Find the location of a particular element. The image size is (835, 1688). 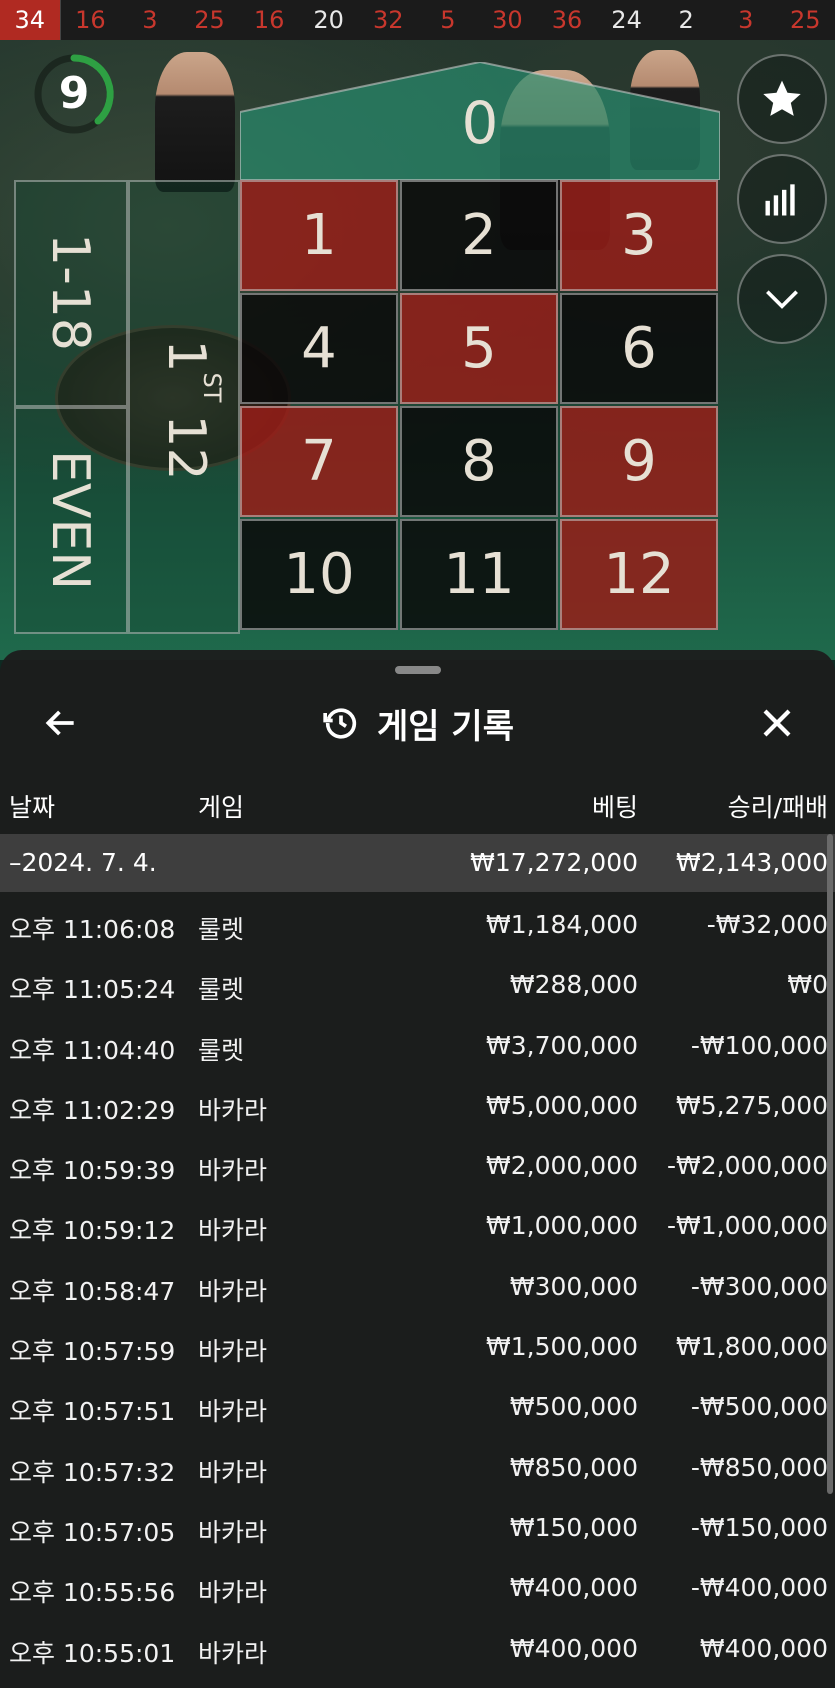

history-row: 오후 11:02:29 바카라 ₩5,000,000 ₩5,275,000 is located at coordinates (417, 1107).